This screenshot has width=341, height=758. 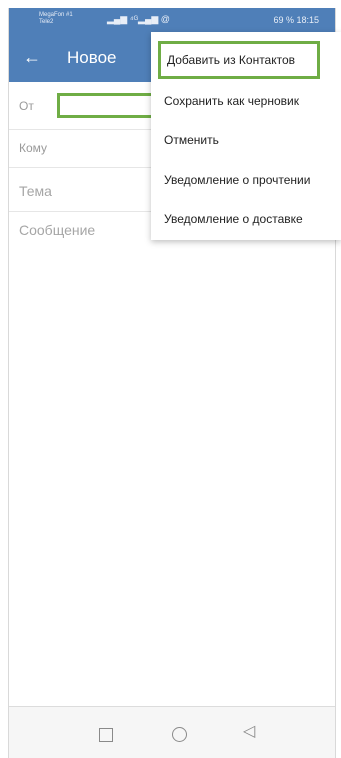 What do you see at coordinates (179, 734) in the screenshot?
I see `home-circle-icon` at bounding box center [179, 734].